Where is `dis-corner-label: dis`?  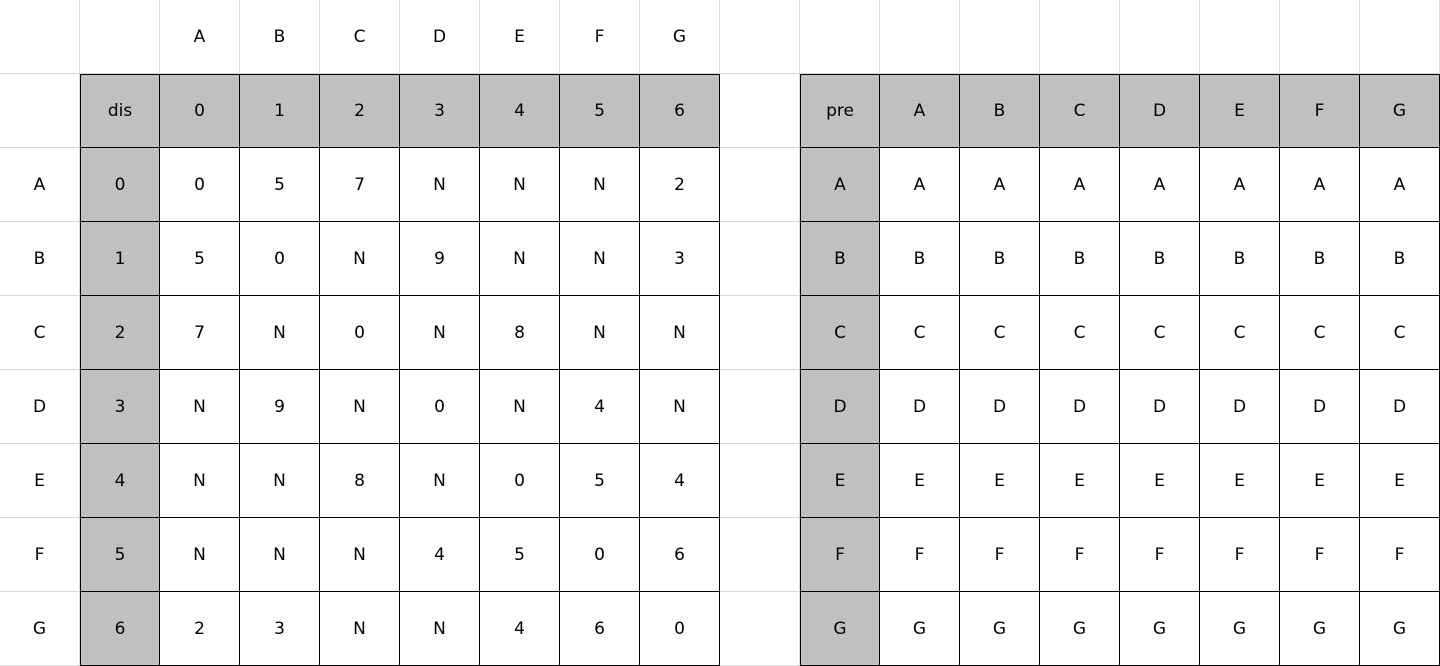 dis-corner-label: dis is located at coordinates (120, 111).